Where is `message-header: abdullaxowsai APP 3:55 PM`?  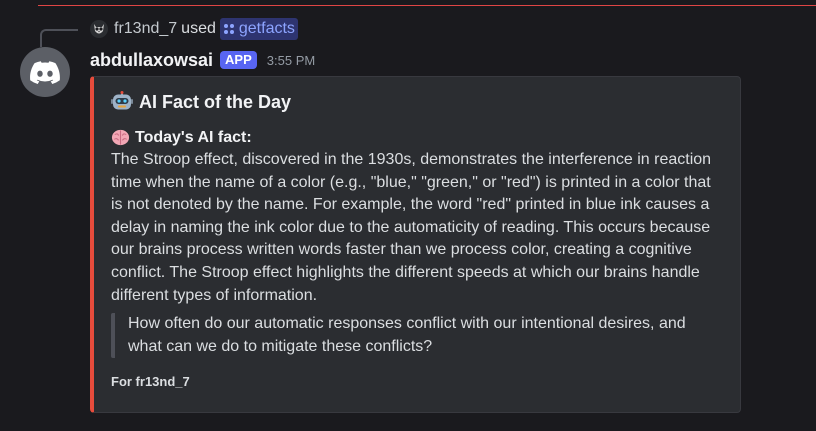
message-header: abdullaxowsai APP 3:55 PM is located at coordinates (202, 60).